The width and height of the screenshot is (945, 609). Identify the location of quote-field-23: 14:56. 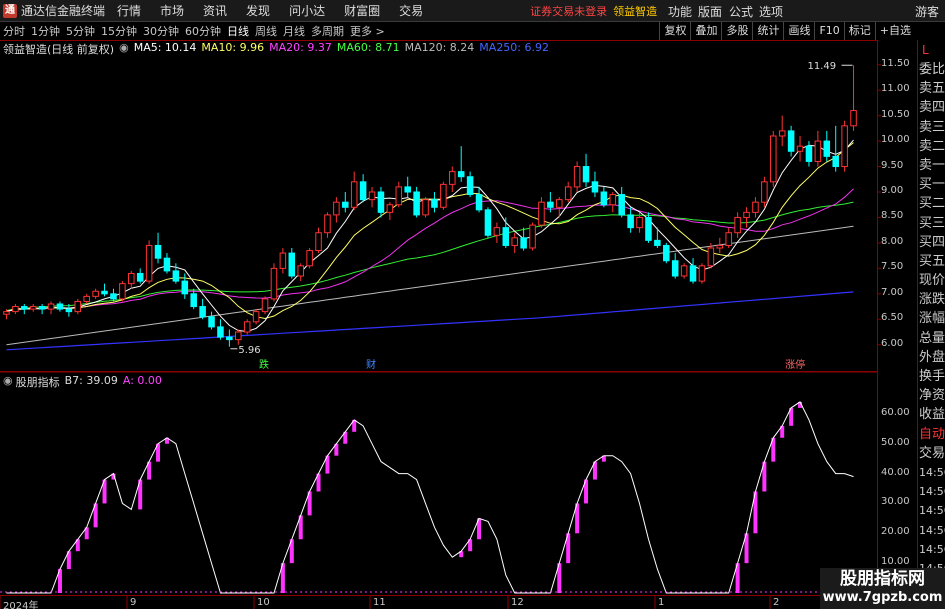
(931, 510).